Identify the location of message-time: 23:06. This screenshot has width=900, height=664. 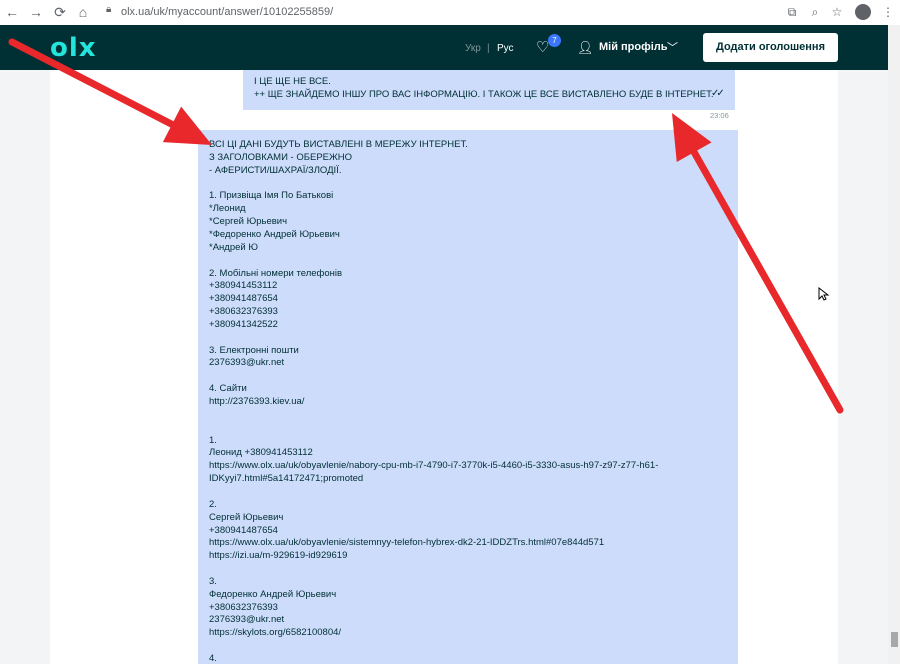
(719, 115).